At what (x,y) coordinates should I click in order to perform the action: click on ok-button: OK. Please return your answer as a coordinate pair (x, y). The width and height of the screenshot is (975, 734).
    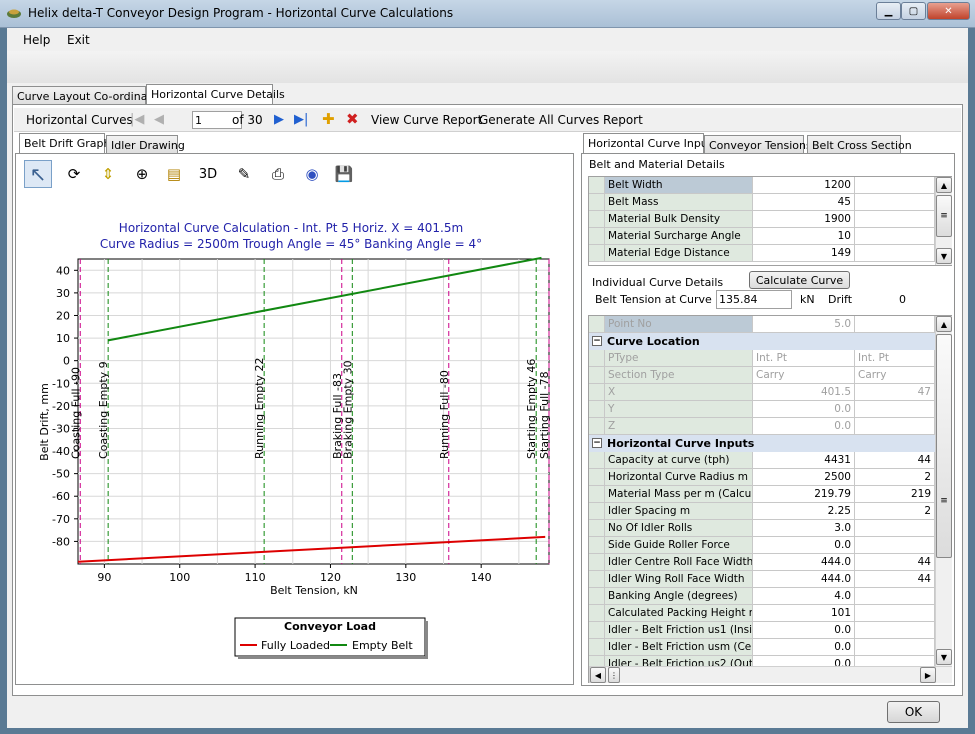
    Looking at the image, I should click on (913, 712).